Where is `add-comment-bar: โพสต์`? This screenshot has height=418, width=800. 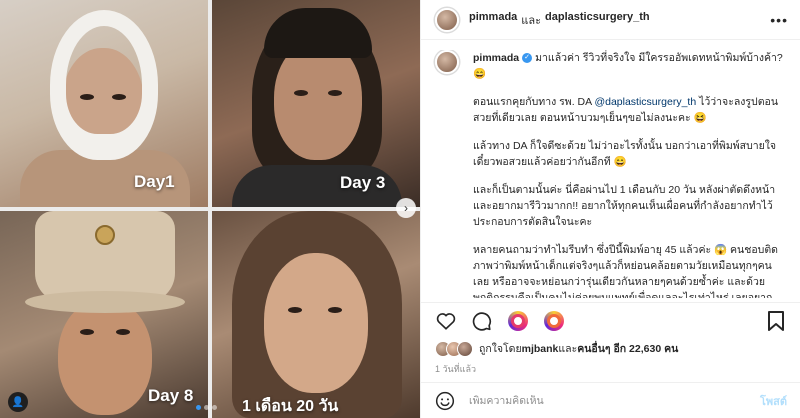 add-comment-bar: โพสต์ is located at coordinates (610, 400).